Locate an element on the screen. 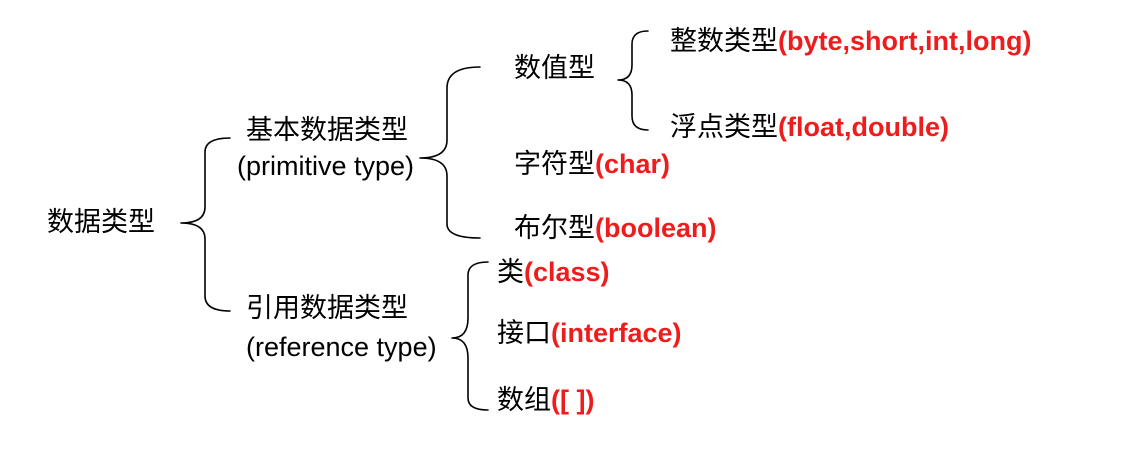 The image size is (1136, 450). interface-type-row: 接口(interface) is located at coordinates (589, 333).